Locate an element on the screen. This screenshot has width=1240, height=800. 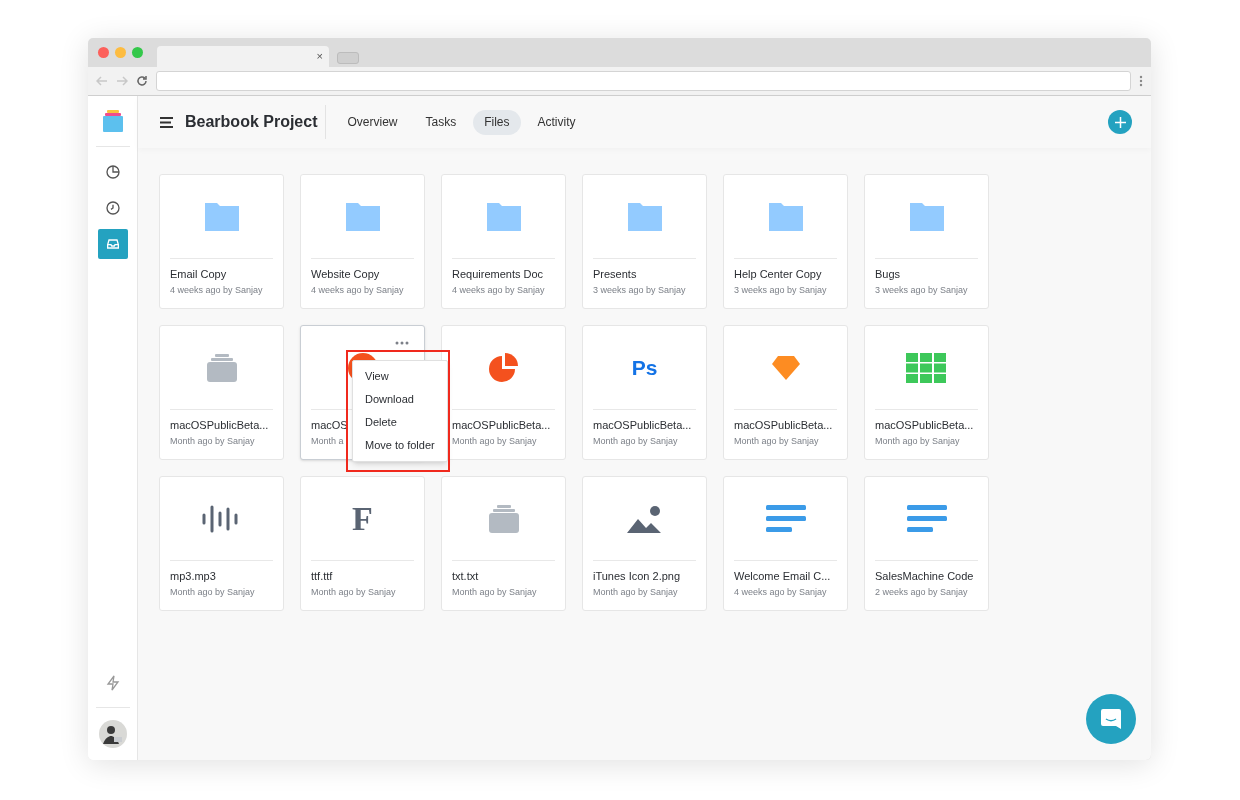
file-name: Help Center Copy is located at coordinates (778, 274).